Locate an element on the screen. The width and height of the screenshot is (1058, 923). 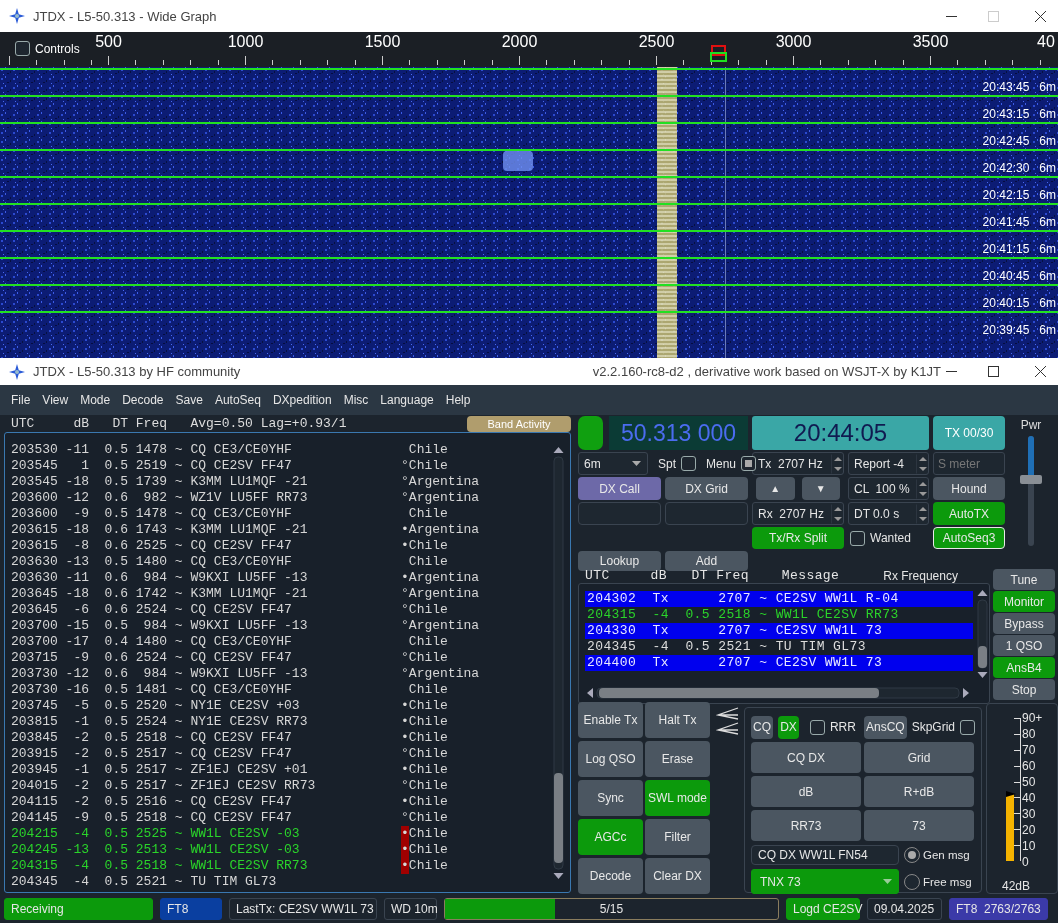
decode-line: 203545 1 0.5 2519 ~ CQ CE2SV FF47 is located at coordinates (151, 466).